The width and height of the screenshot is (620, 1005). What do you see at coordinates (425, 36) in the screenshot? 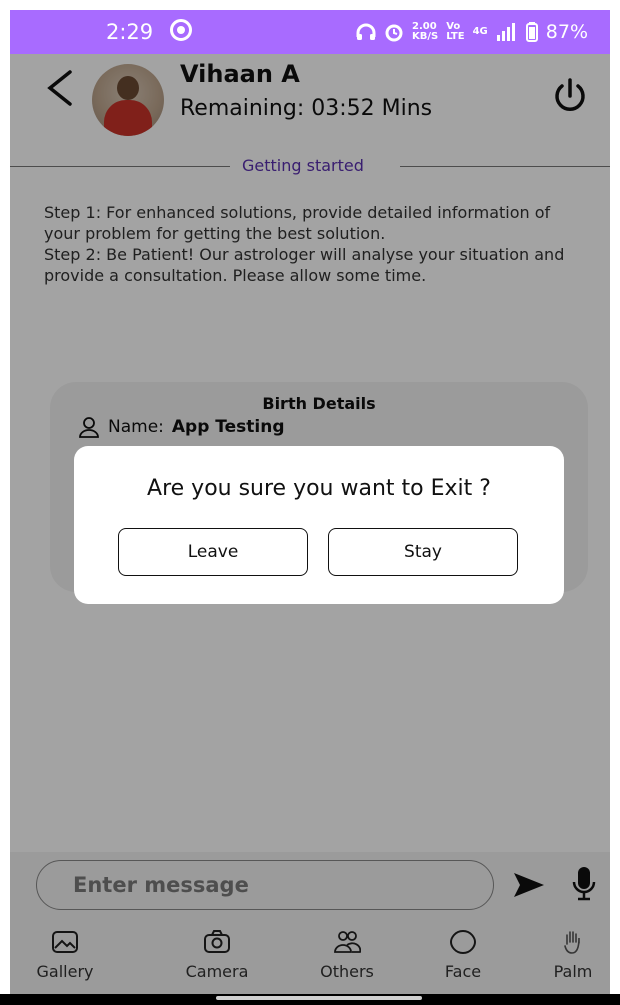
I see `net-speed-unit: KB/S` at bounding box center [425, 36].